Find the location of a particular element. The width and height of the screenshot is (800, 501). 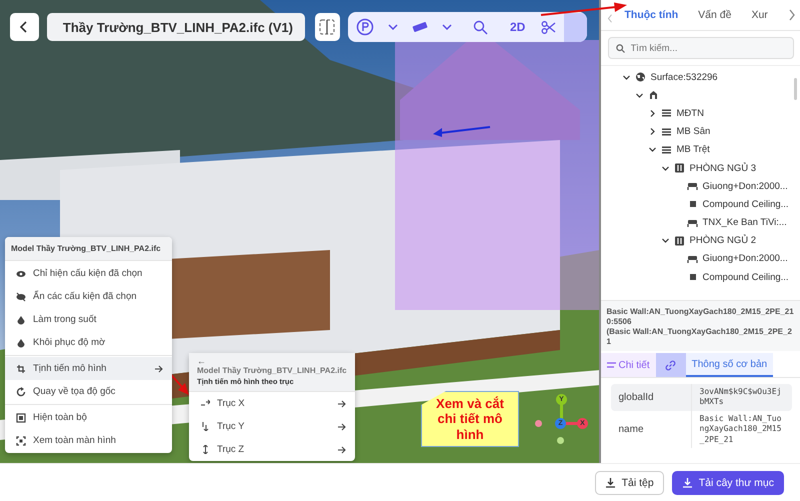

panel-tab: Xur is located at coordinates (759, 15).